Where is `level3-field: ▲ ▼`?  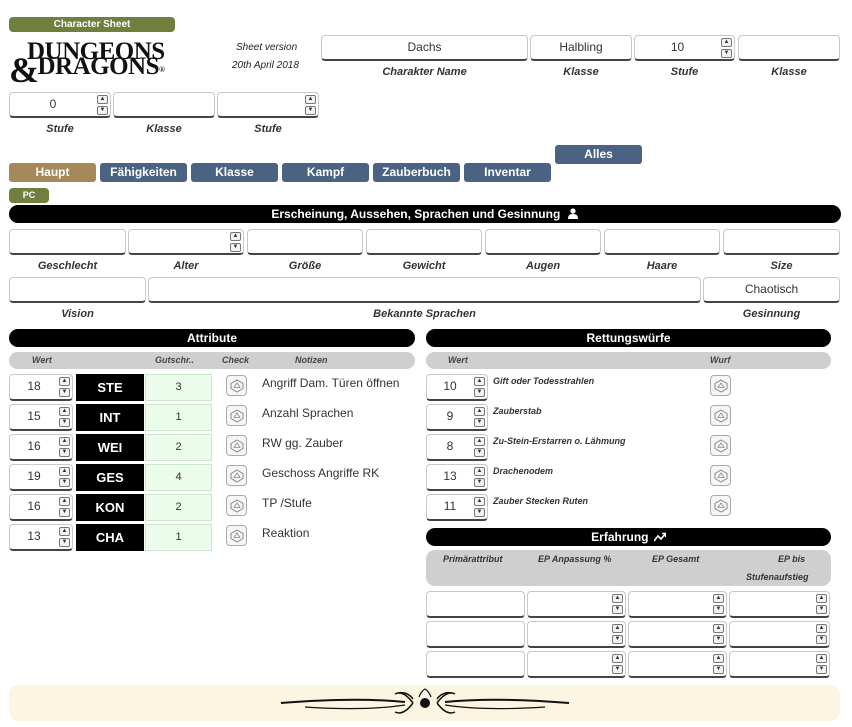
level3-field: ▲ ▼ is located at coordinates (268, 105).